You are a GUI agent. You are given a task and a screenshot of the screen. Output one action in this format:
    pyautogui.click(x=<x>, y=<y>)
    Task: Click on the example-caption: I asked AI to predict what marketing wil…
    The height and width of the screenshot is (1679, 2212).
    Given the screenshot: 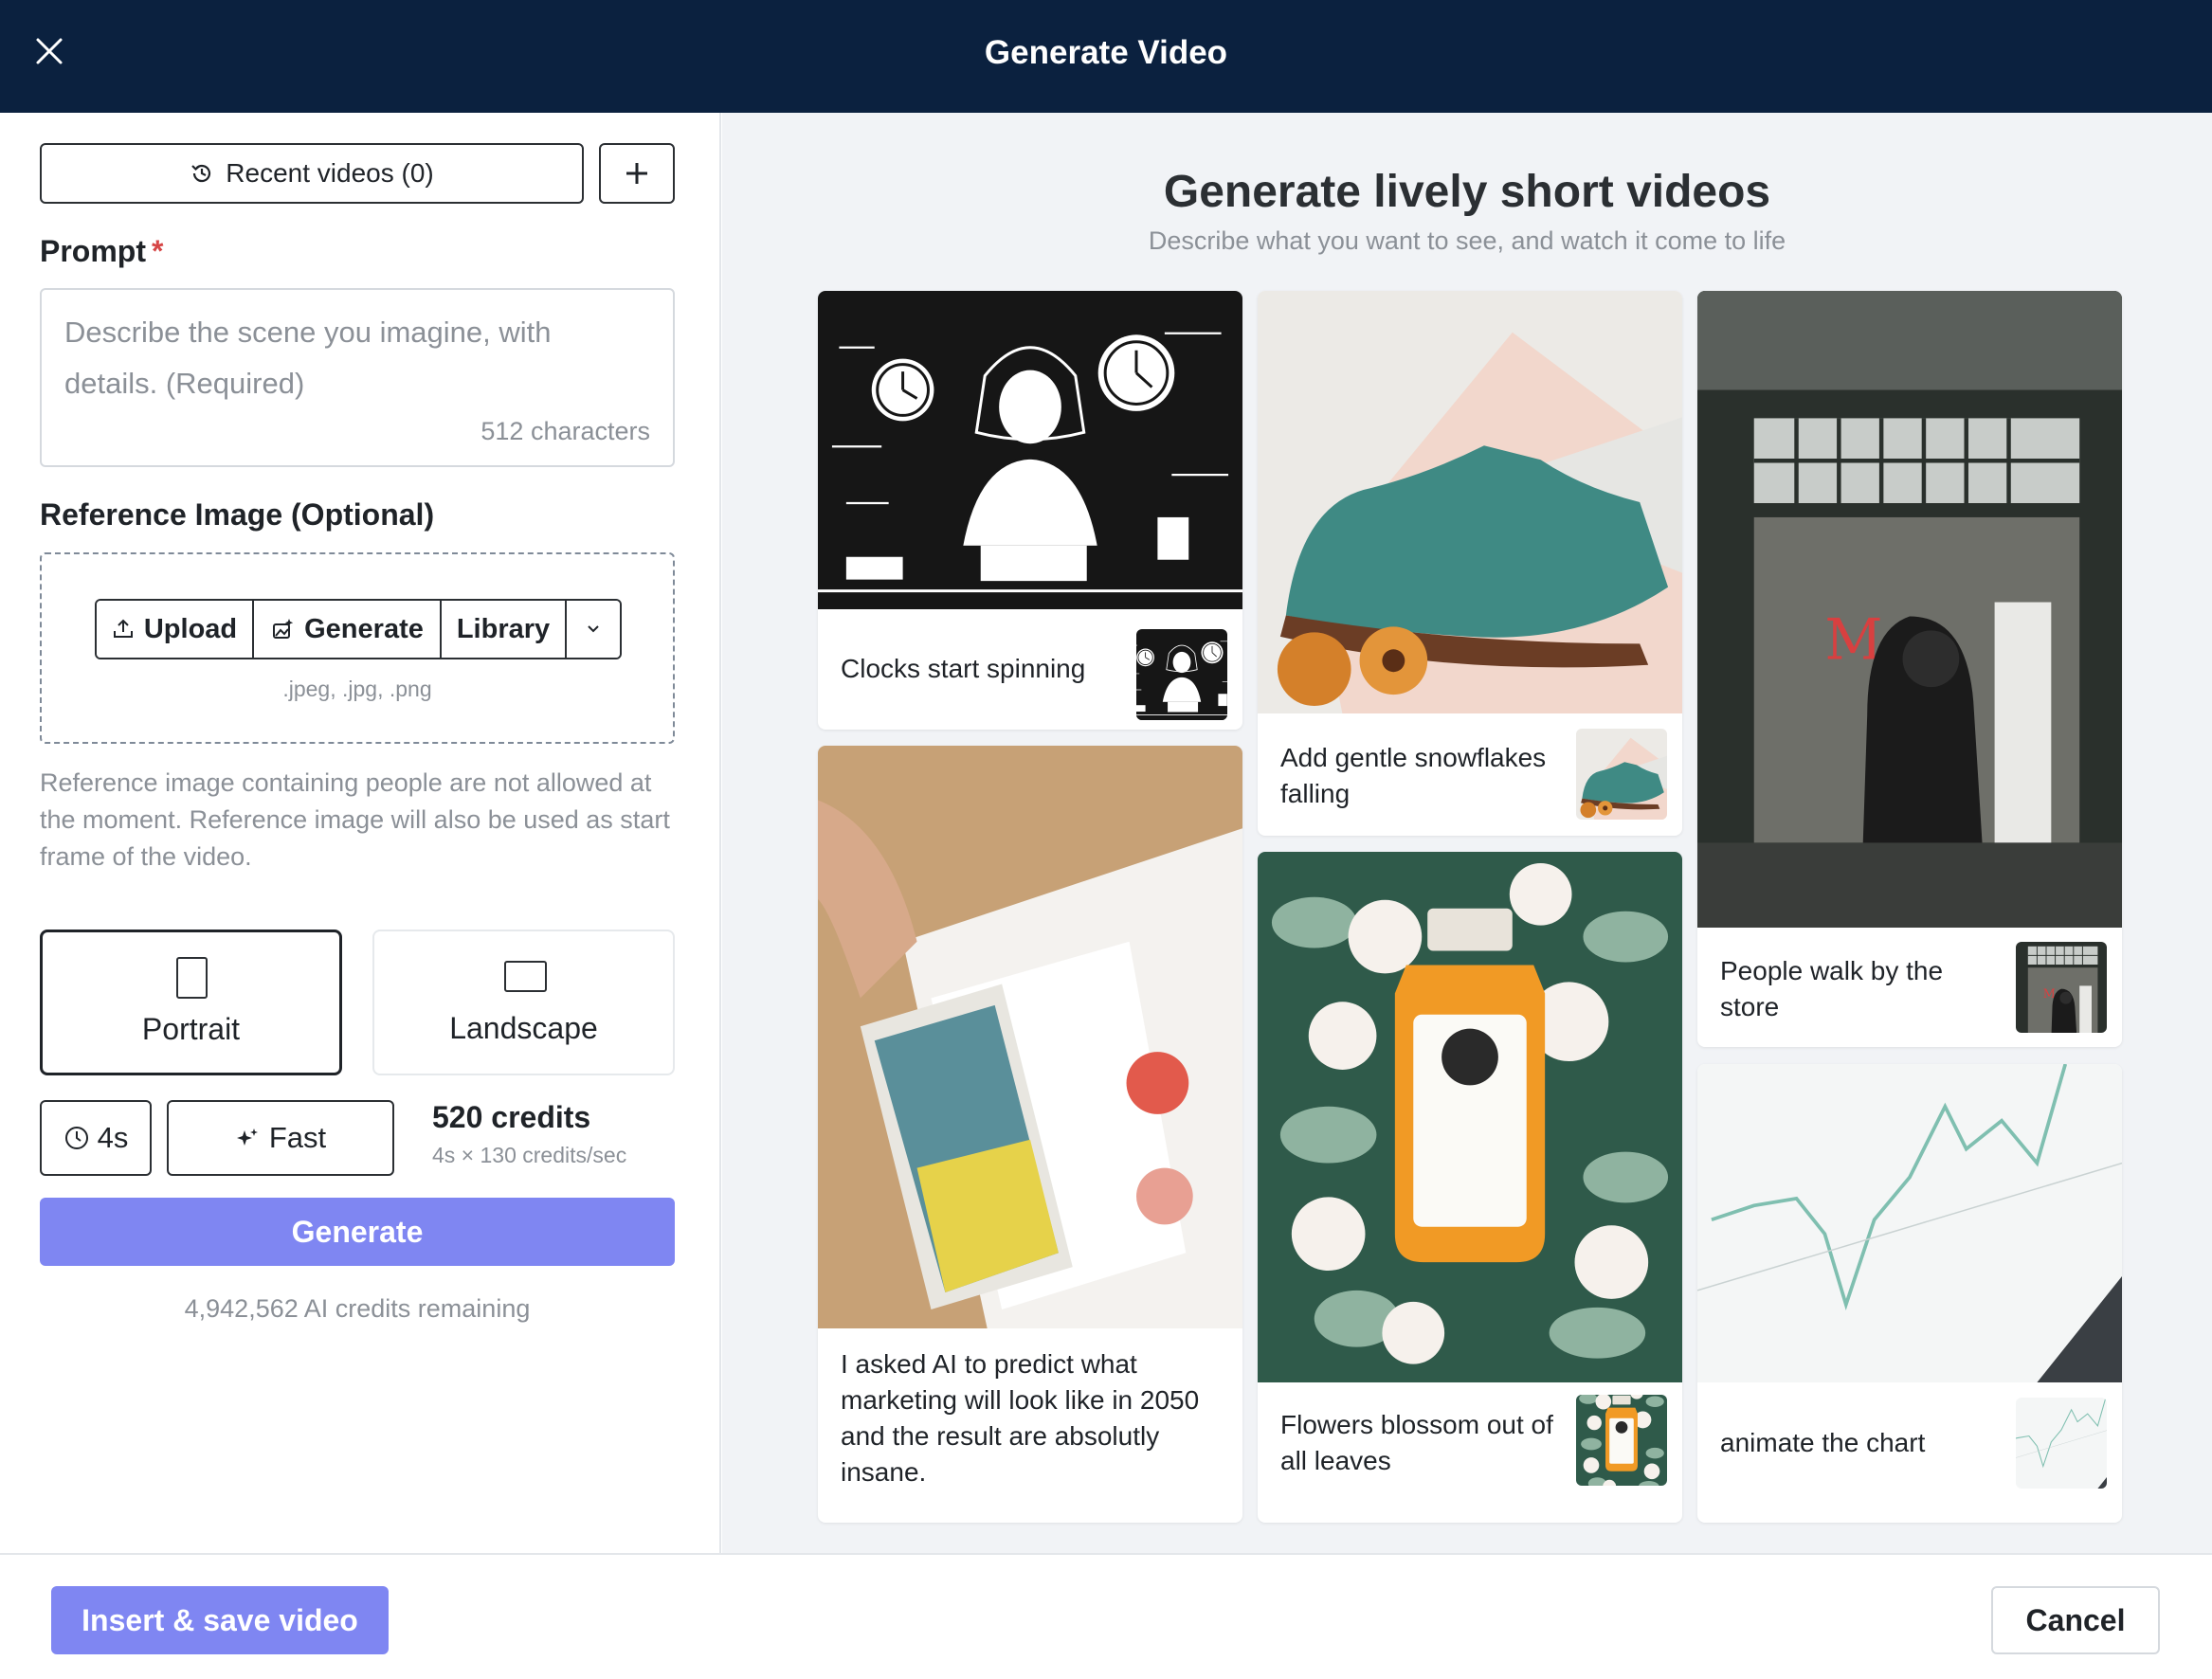 What is the action you would take?
    pyautogui.click(x=1020, y=1418)
    